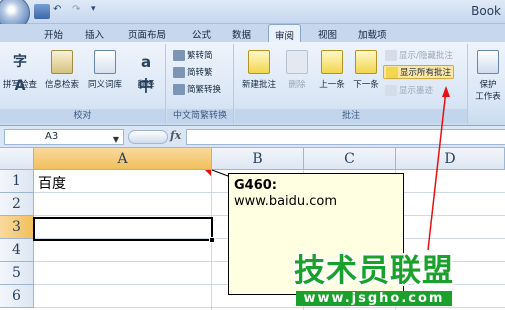  Describe the element at coordinates (419, 72) in the screenshot. I see `show-all-comments-button: 显示所有批注` at that location.